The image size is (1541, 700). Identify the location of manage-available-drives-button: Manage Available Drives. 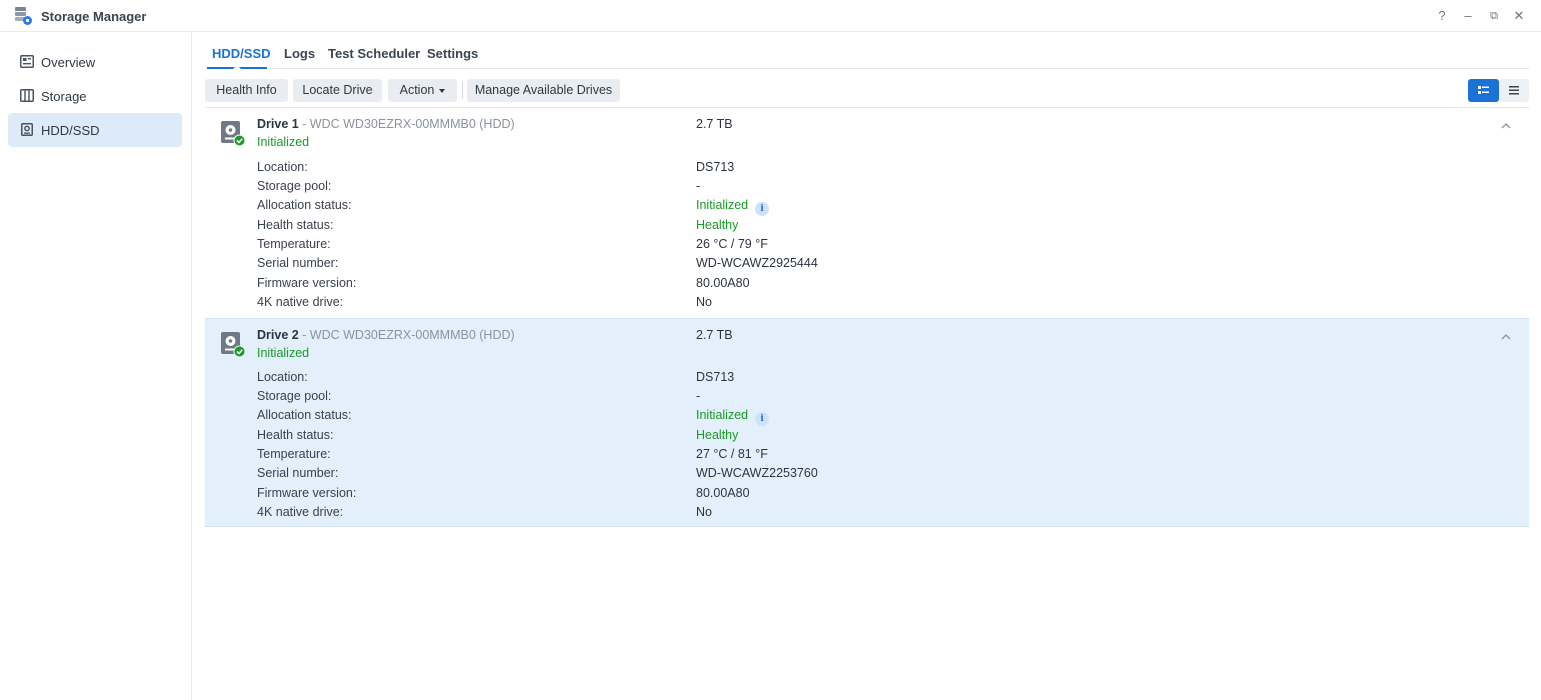
(543, 90).